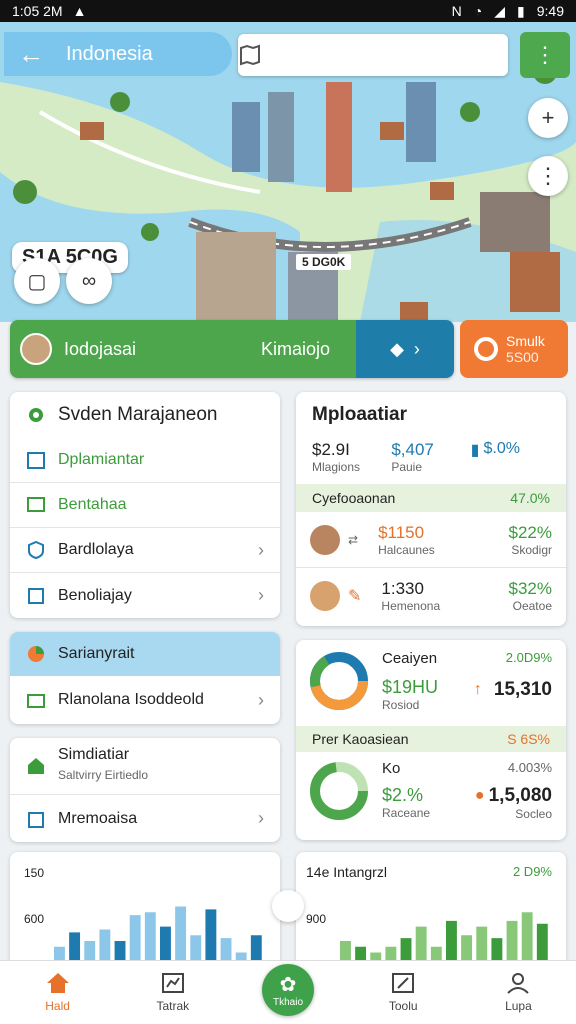  What do you see at coordinates (528, 657) in the screenshot?
I see `donut-pct: 2.0D9%` at bounding box center [528, 657].